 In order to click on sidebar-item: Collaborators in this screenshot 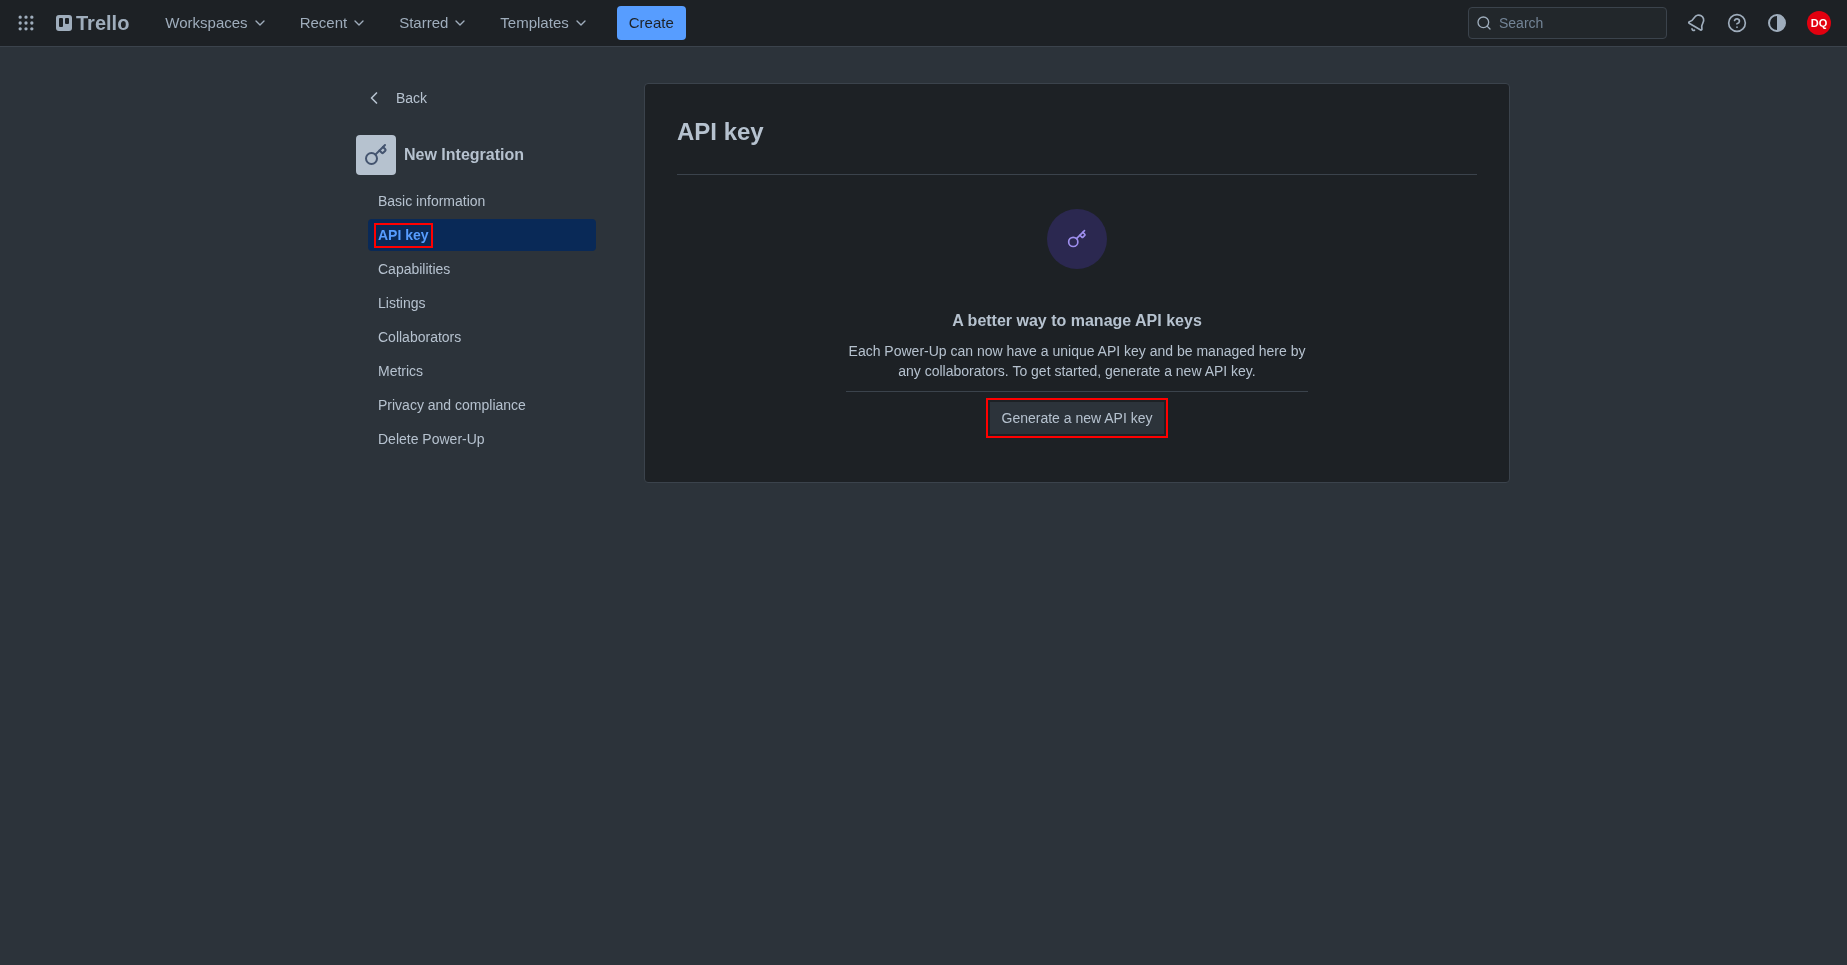, I will do `click(482, 337)`.